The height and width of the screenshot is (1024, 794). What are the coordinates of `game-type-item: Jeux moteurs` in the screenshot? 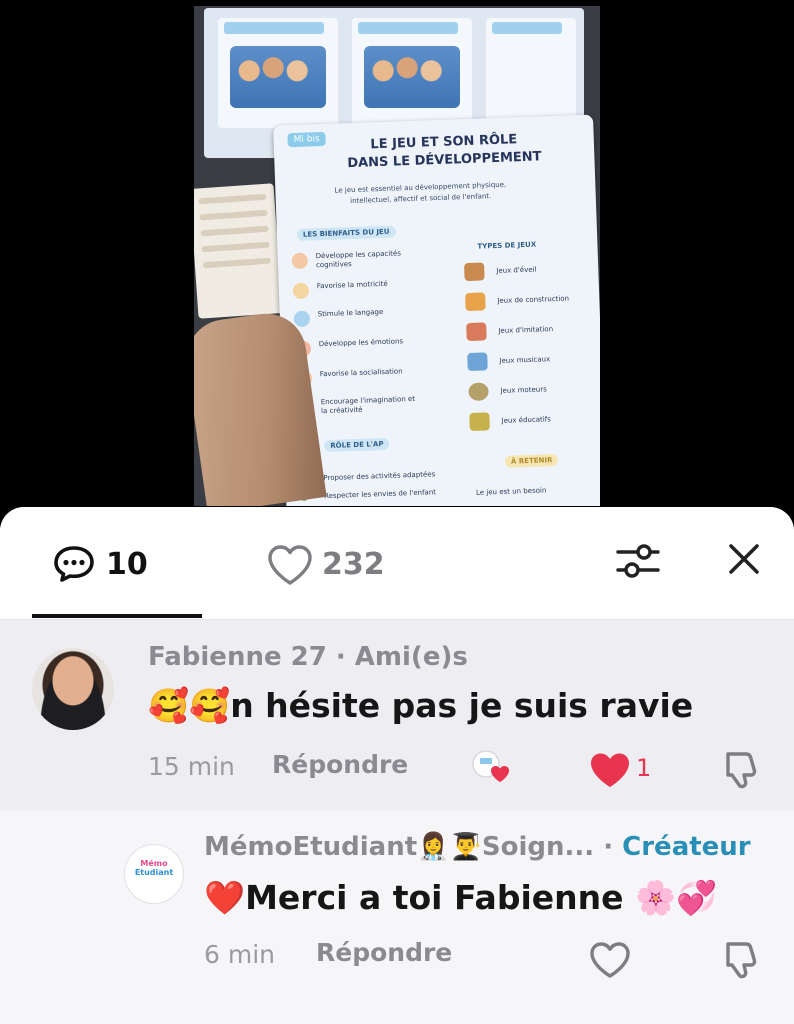 It's located at (533, 392).